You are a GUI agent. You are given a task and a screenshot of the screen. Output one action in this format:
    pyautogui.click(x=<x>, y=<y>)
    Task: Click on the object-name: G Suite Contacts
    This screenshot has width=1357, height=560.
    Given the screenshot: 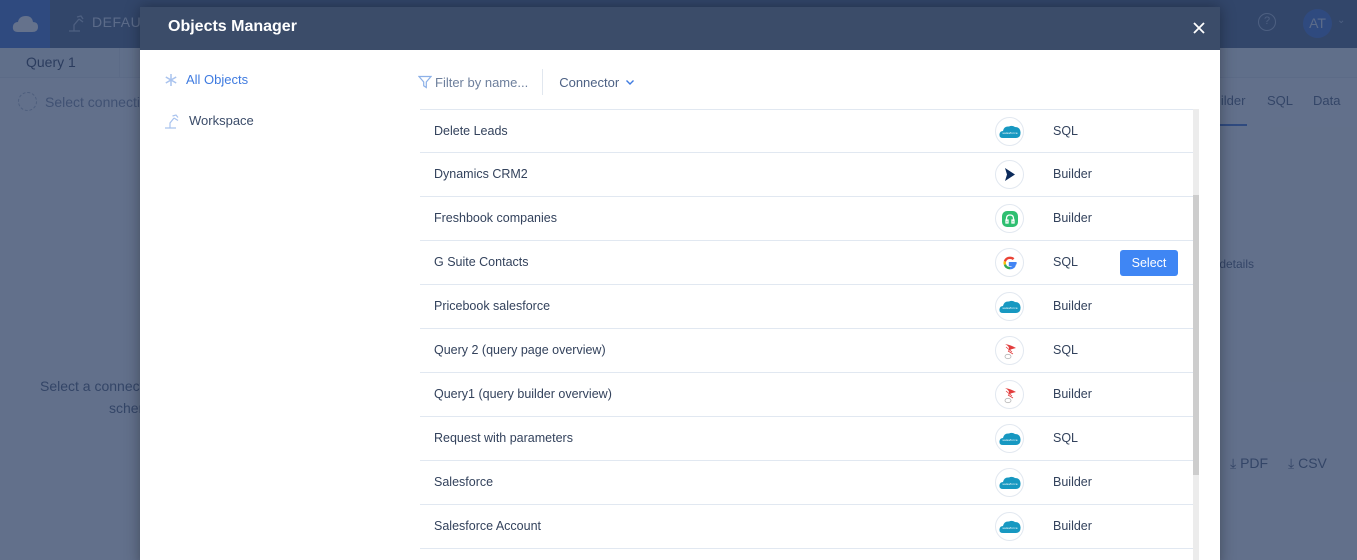 What is the action you would take?
    pyautogui.click(x=481, y=262)
    